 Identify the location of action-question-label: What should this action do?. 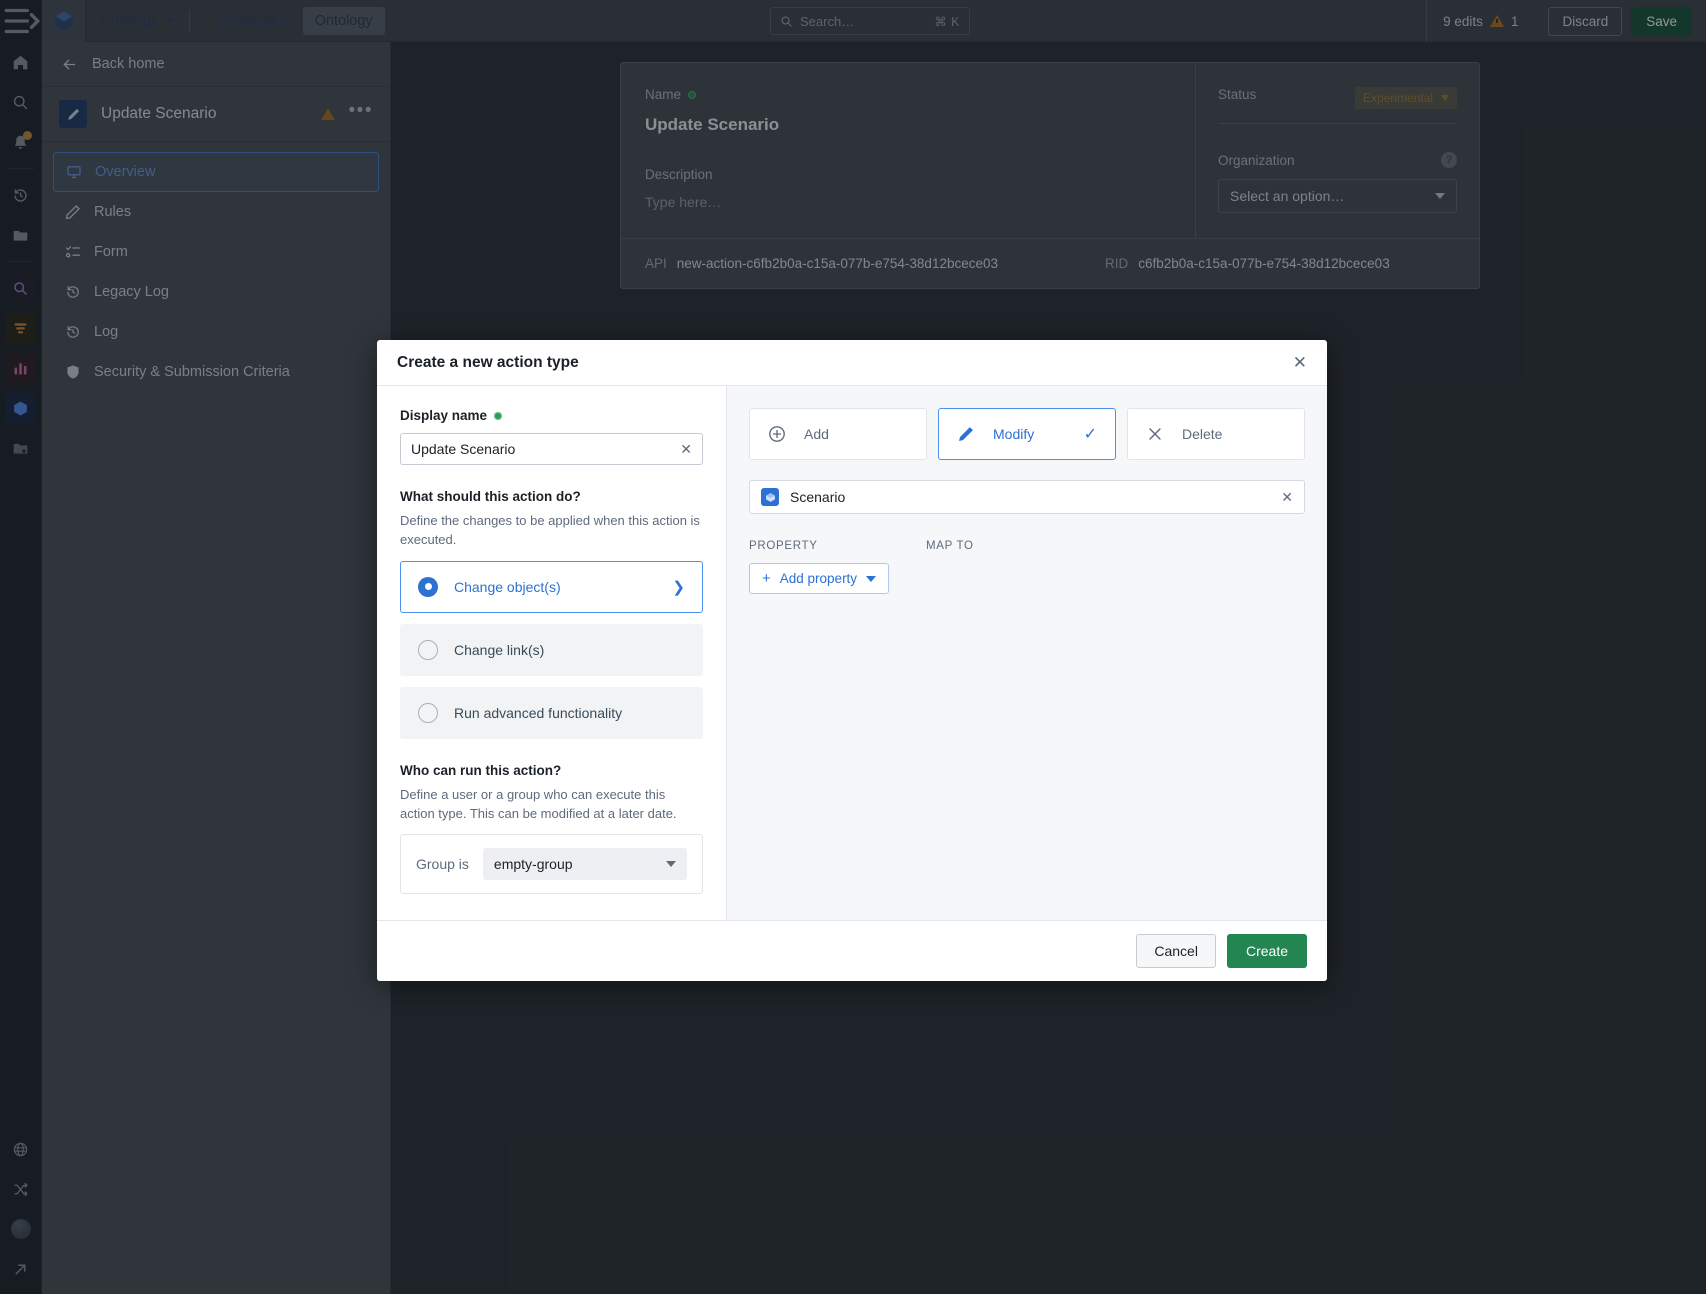
(490, 496).